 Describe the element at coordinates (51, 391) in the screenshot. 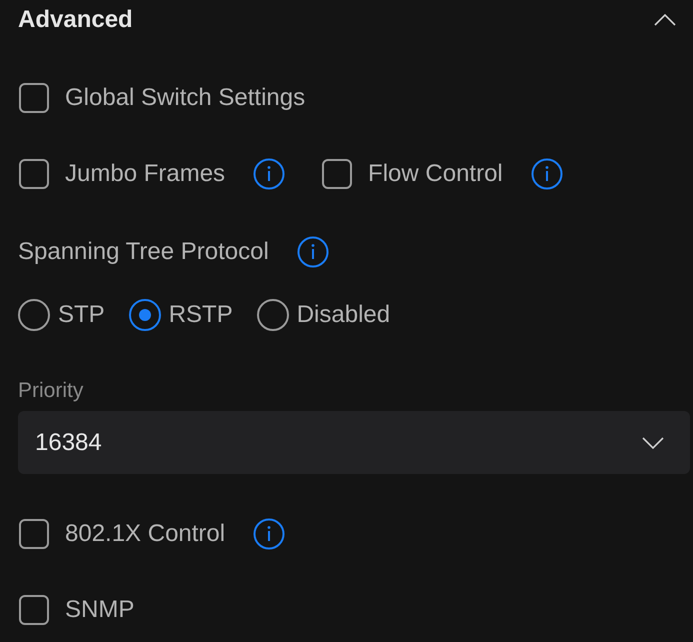

I see `field-label: Priority` at that location.